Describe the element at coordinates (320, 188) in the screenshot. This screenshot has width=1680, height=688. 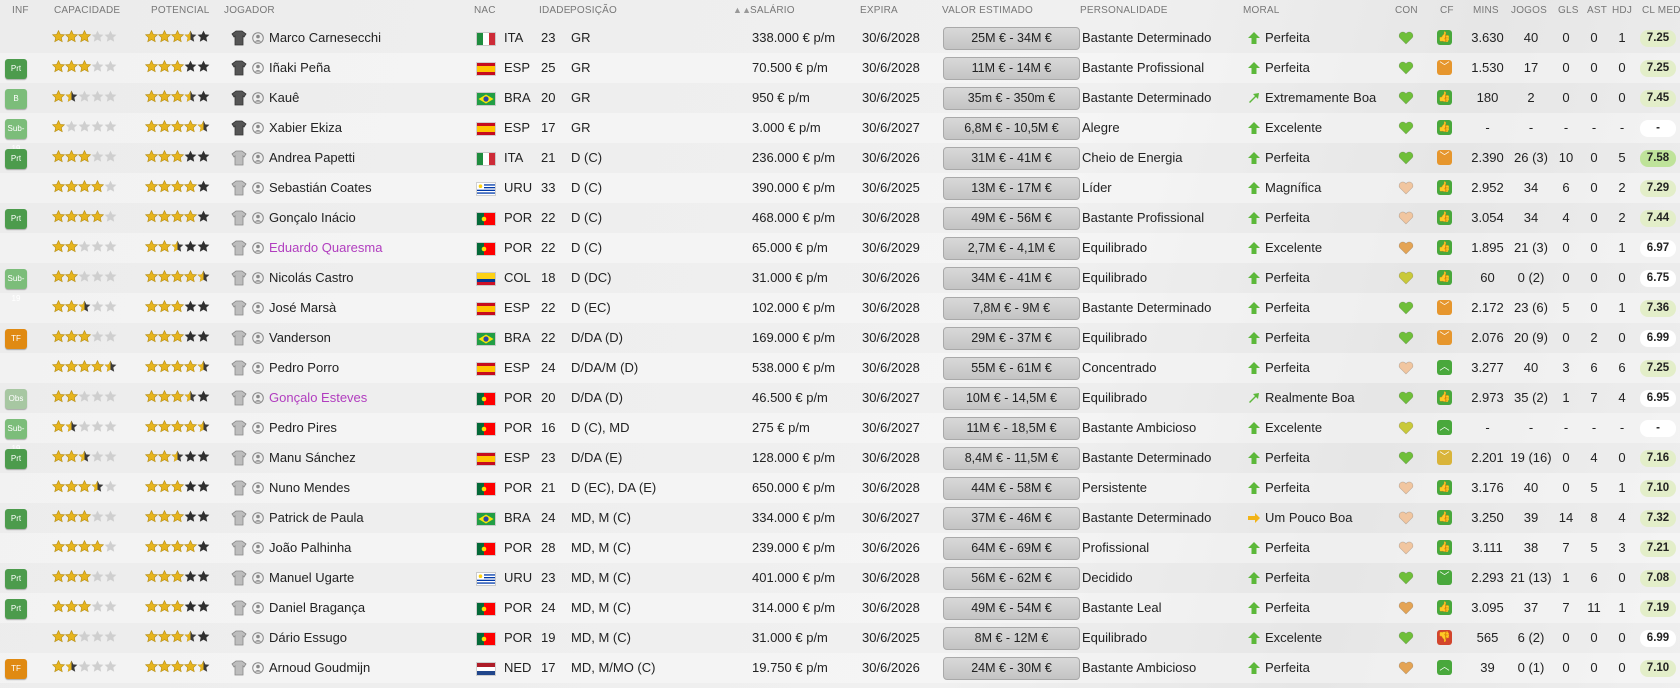
I see `player-name: Sebastián Coates` at that location.